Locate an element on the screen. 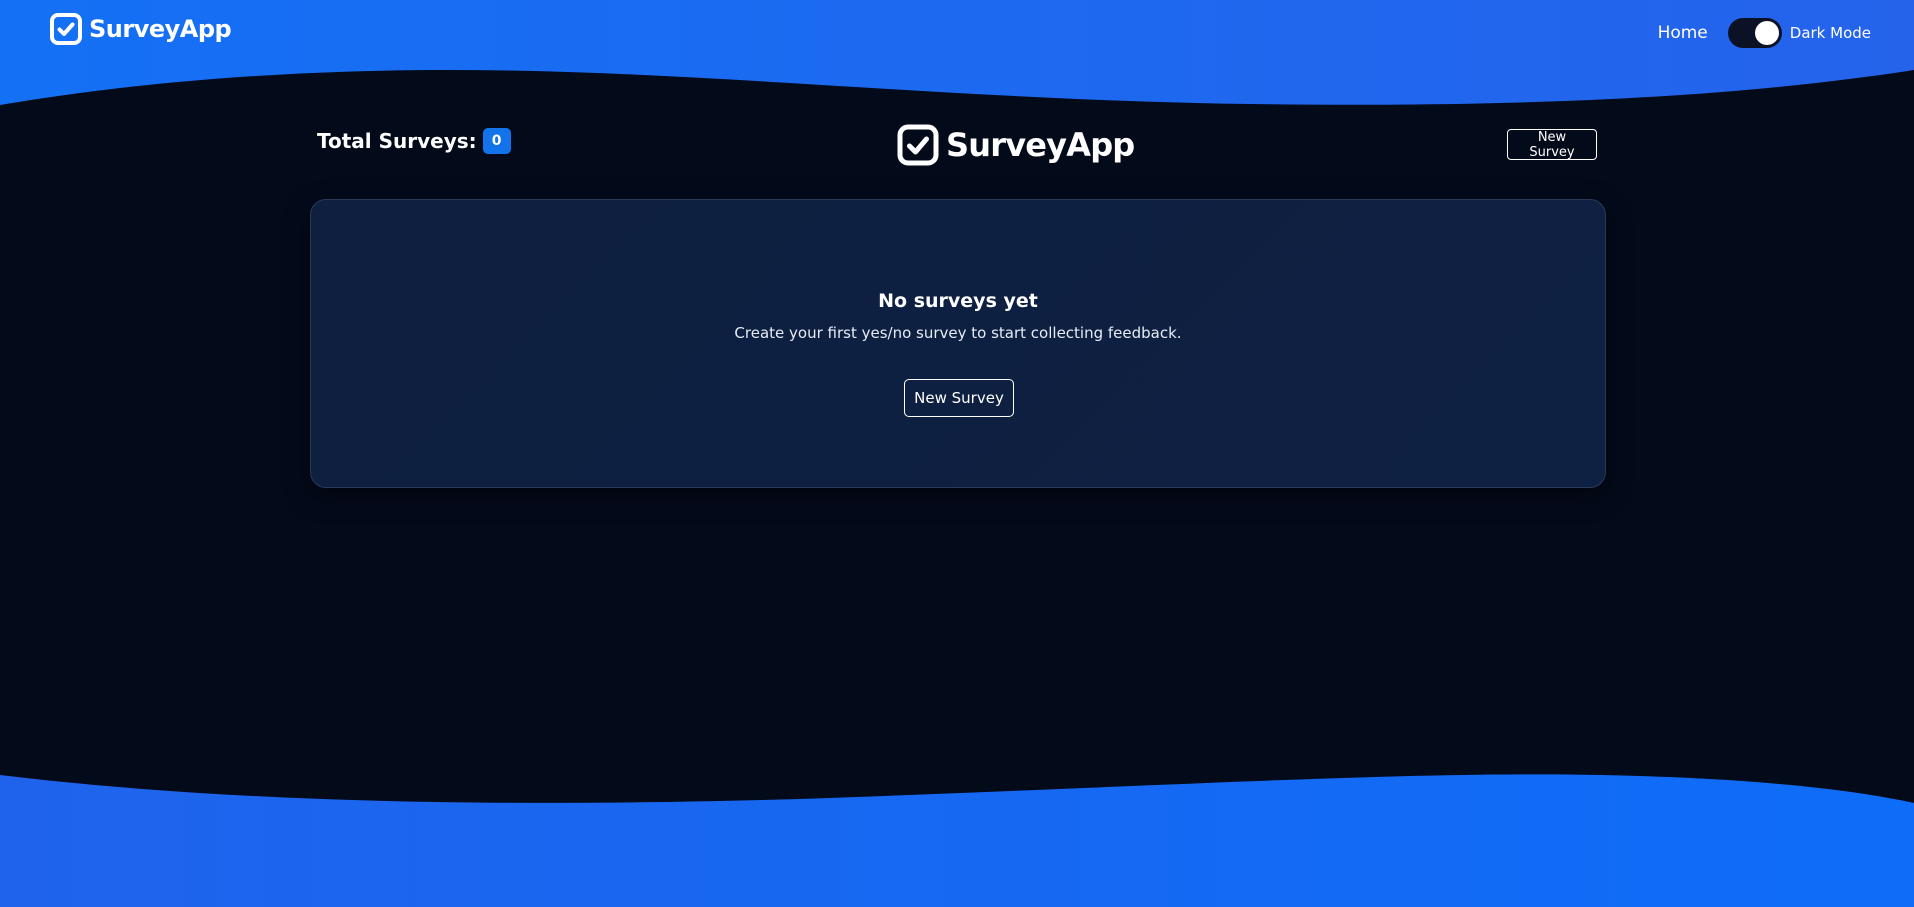 Image resolution: width=1914 pixels, height=907 pixels. total-surveys: Total Surveys: 0 is located at coordinates (414, 141).